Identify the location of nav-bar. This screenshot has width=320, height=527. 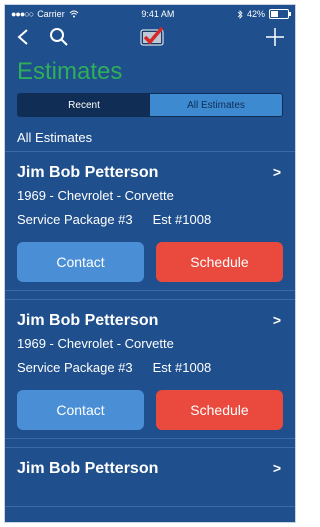
(150, 40).